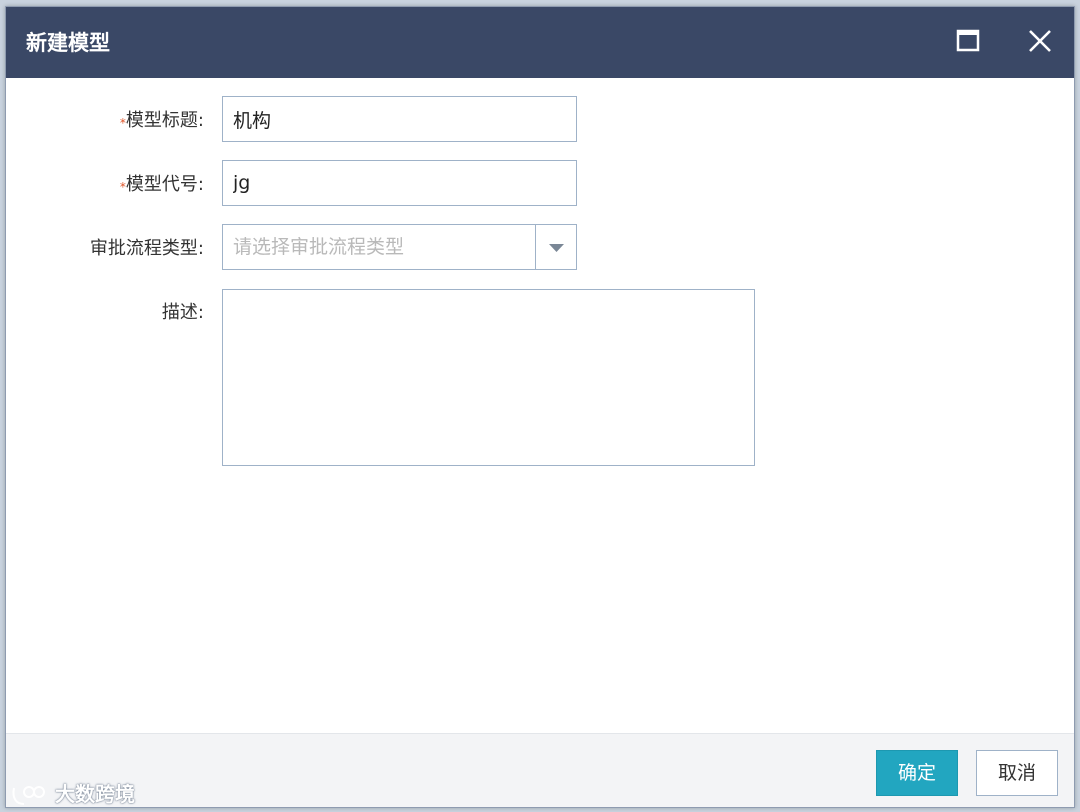 This screenshot has width=1080, height=812. What do you see at coordinates (488, 377) in the screenshot?
I see `description-textarea` at bounding box center [488, 377].